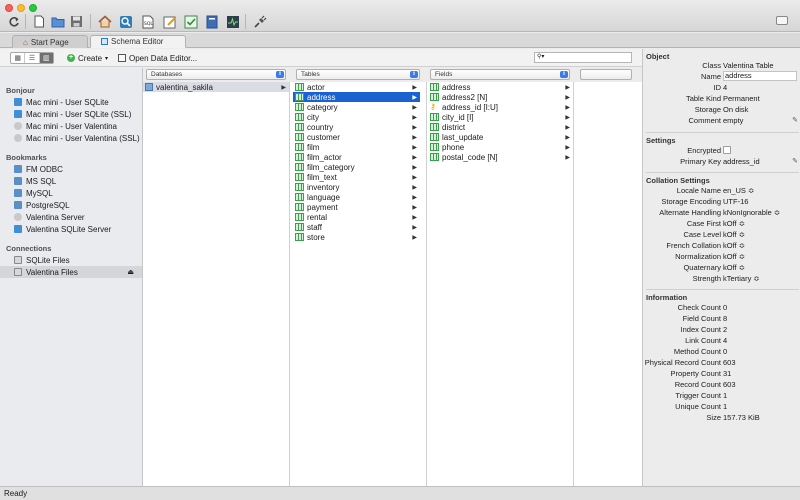 The height and width of the screenshot is (500, 800). I want to click on sidebar-item: Valentina SQLite Server, so click(71, 229).